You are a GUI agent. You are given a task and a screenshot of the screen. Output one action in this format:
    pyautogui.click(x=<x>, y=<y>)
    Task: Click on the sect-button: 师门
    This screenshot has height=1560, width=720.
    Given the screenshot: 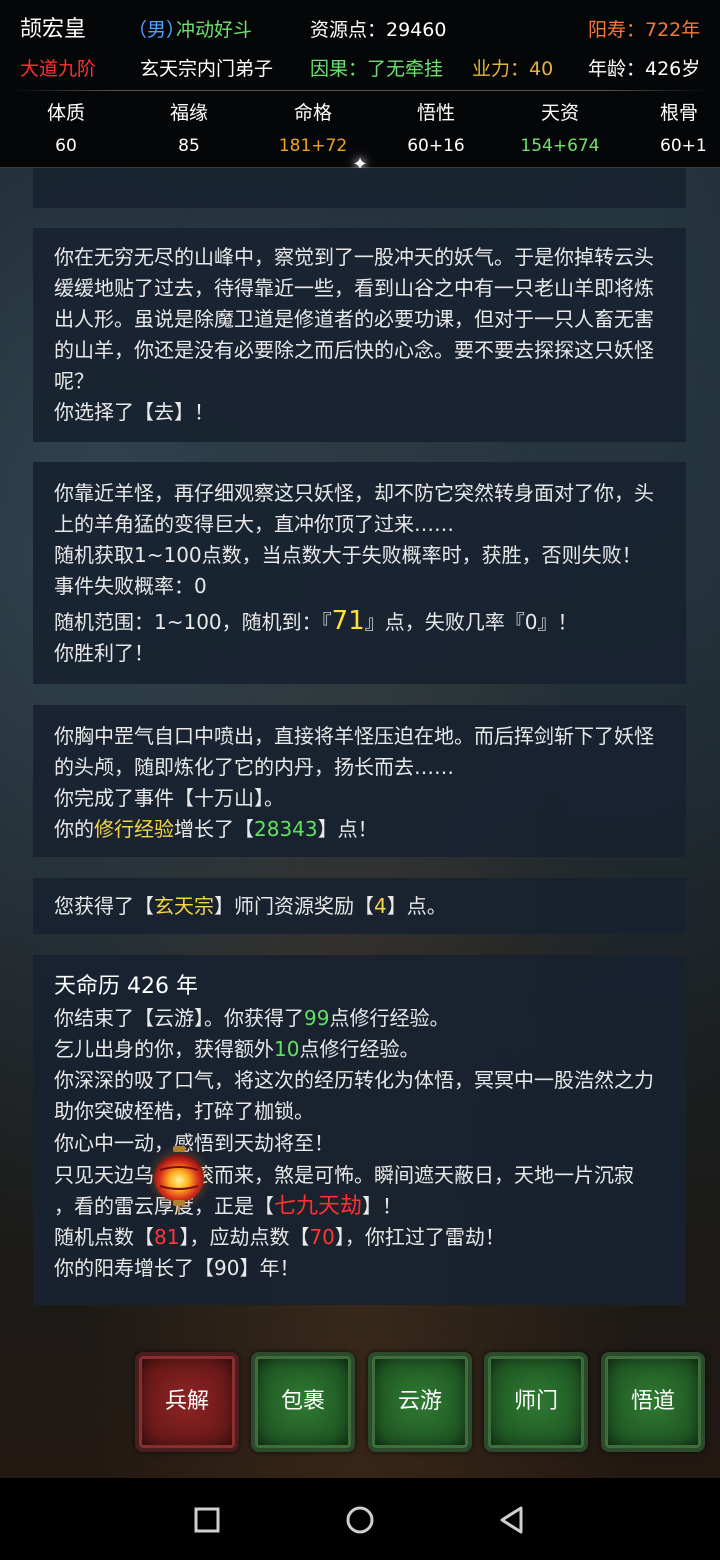 What is the action you would take?
    pyautogui.click(x=536, y=1402)
    